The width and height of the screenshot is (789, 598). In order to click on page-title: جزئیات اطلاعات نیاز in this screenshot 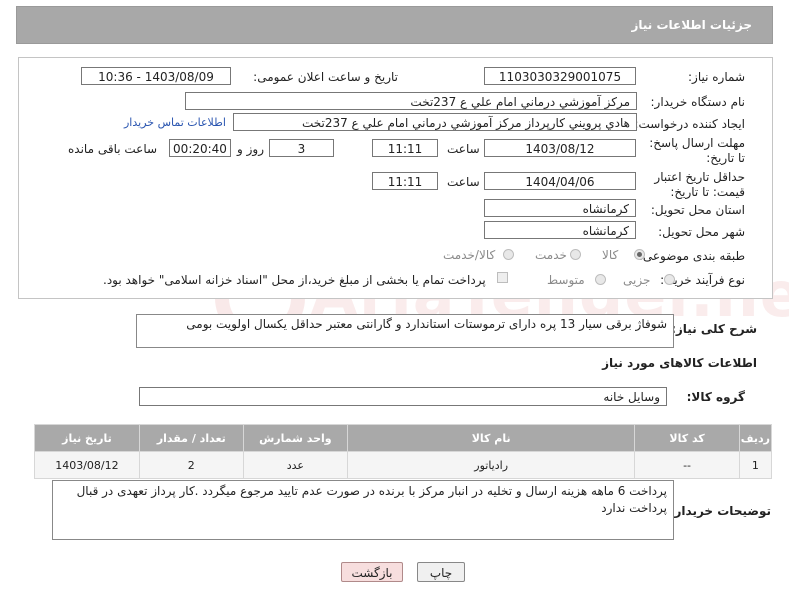, I will do `click(691, 25)`.